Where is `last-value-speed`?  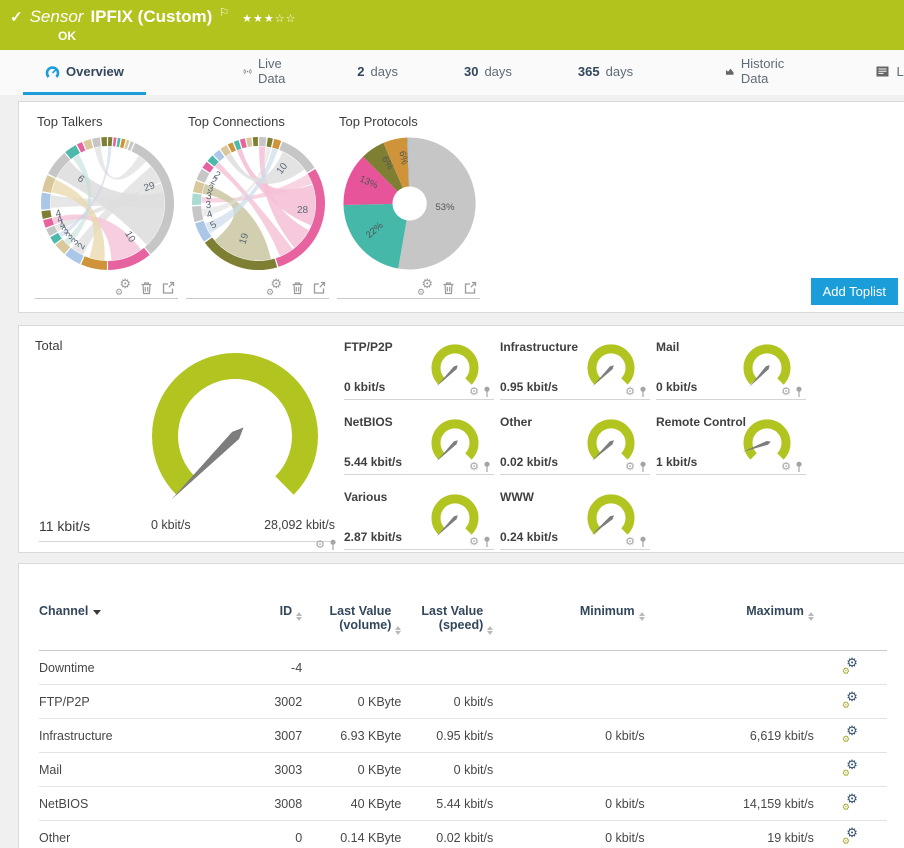 last-value-speed is located at coordinates (447, 668).